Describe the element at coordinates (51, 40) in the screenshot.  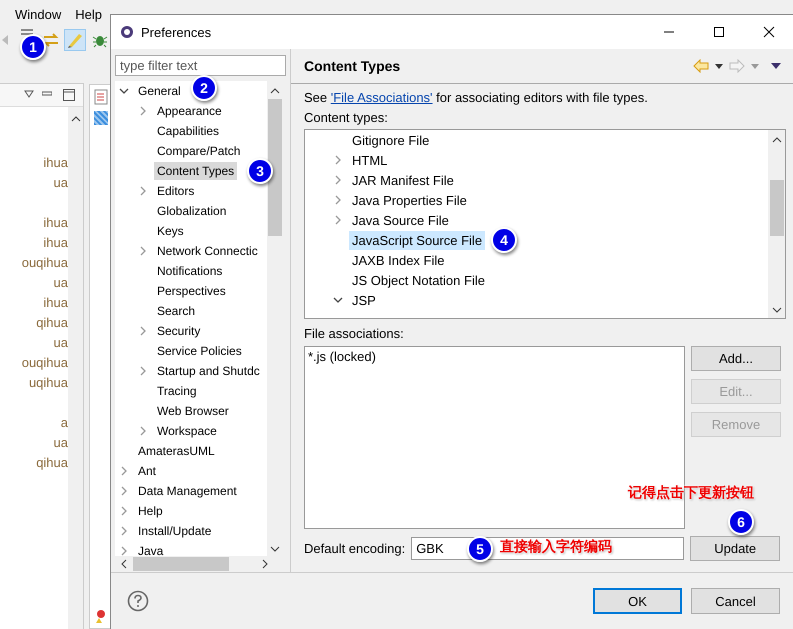
I see `arrows-icon` at that location.